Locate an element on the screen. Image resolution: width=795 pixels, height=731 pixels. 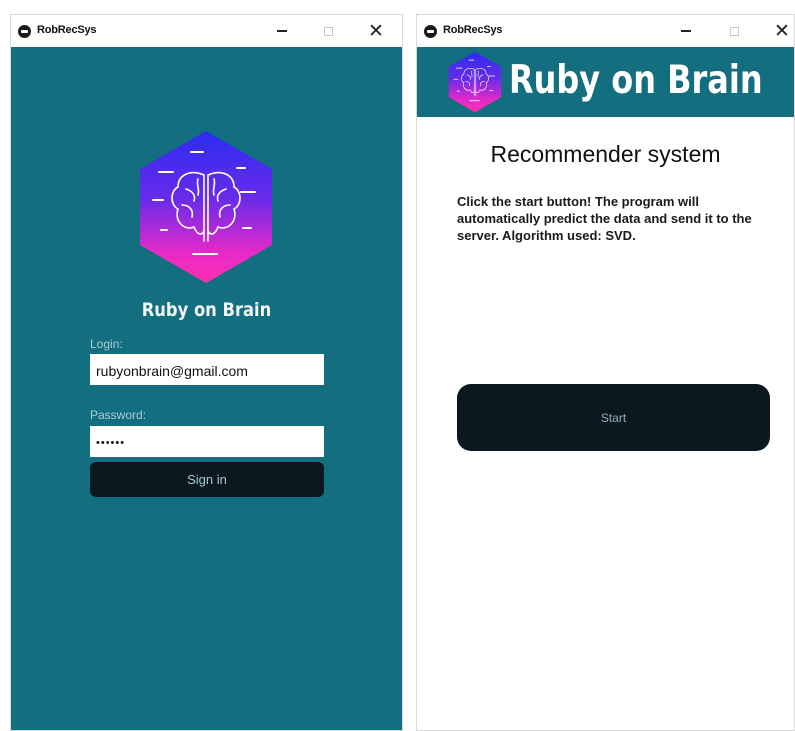
login-window-titlebar: RobRecSys ✕ is located at coordinates (206, 31).